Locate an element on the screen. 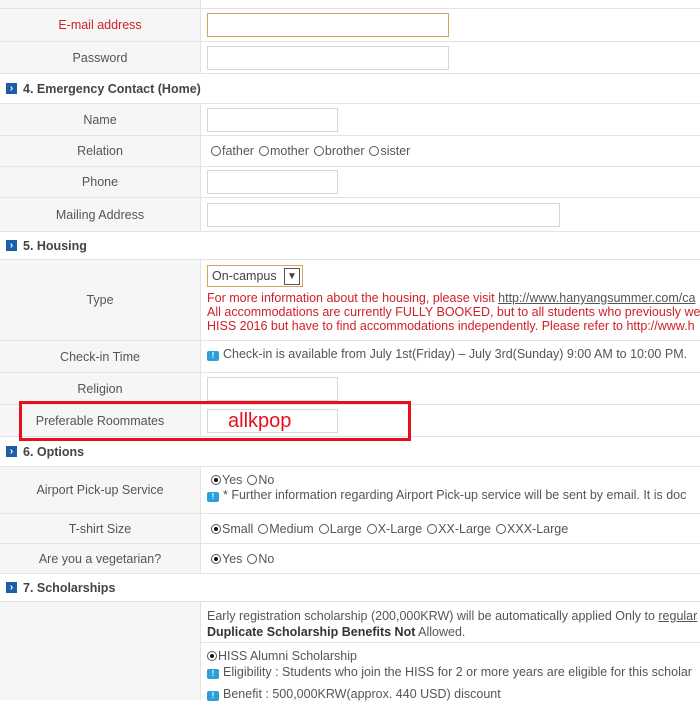 The width and height of the screenshot is (700, 702). section-title: 4. Emergency Contact (Home) is located at coordinates (112, 88).